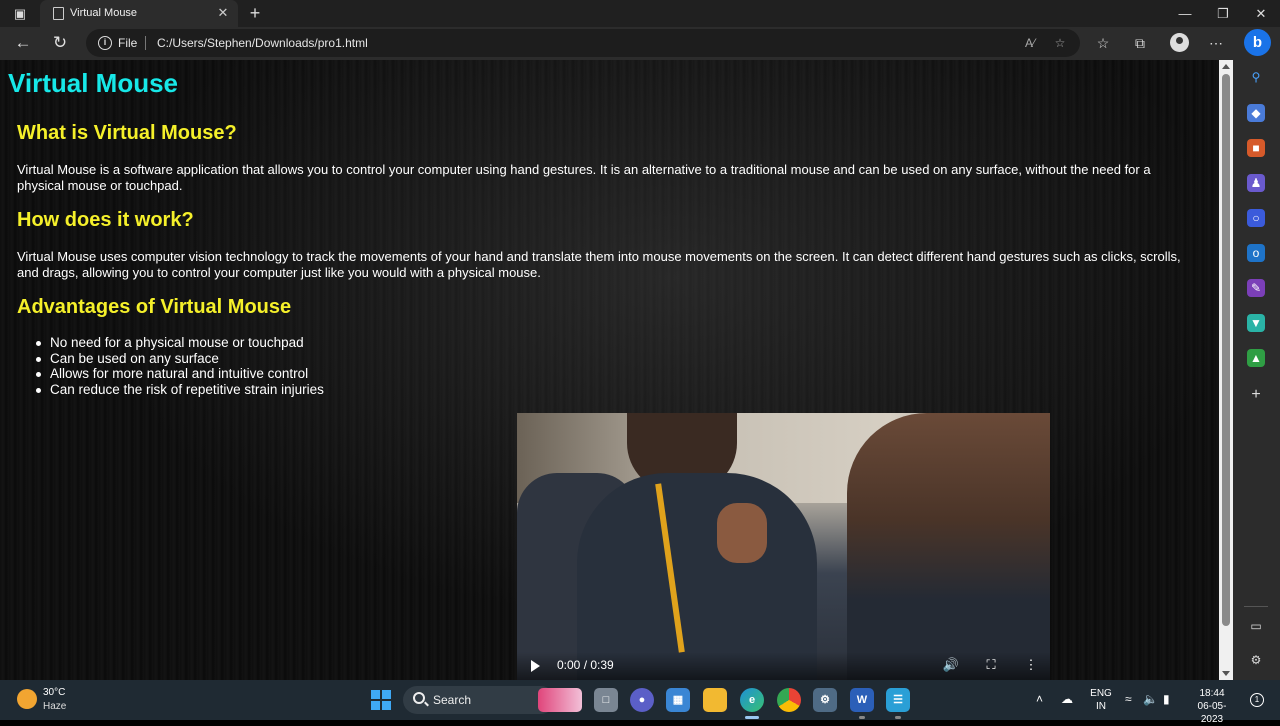 Image resolution: width=1280 pixels, height=726 pixels. I want to click on favorites-icon: ☆, so click(1103, 43).